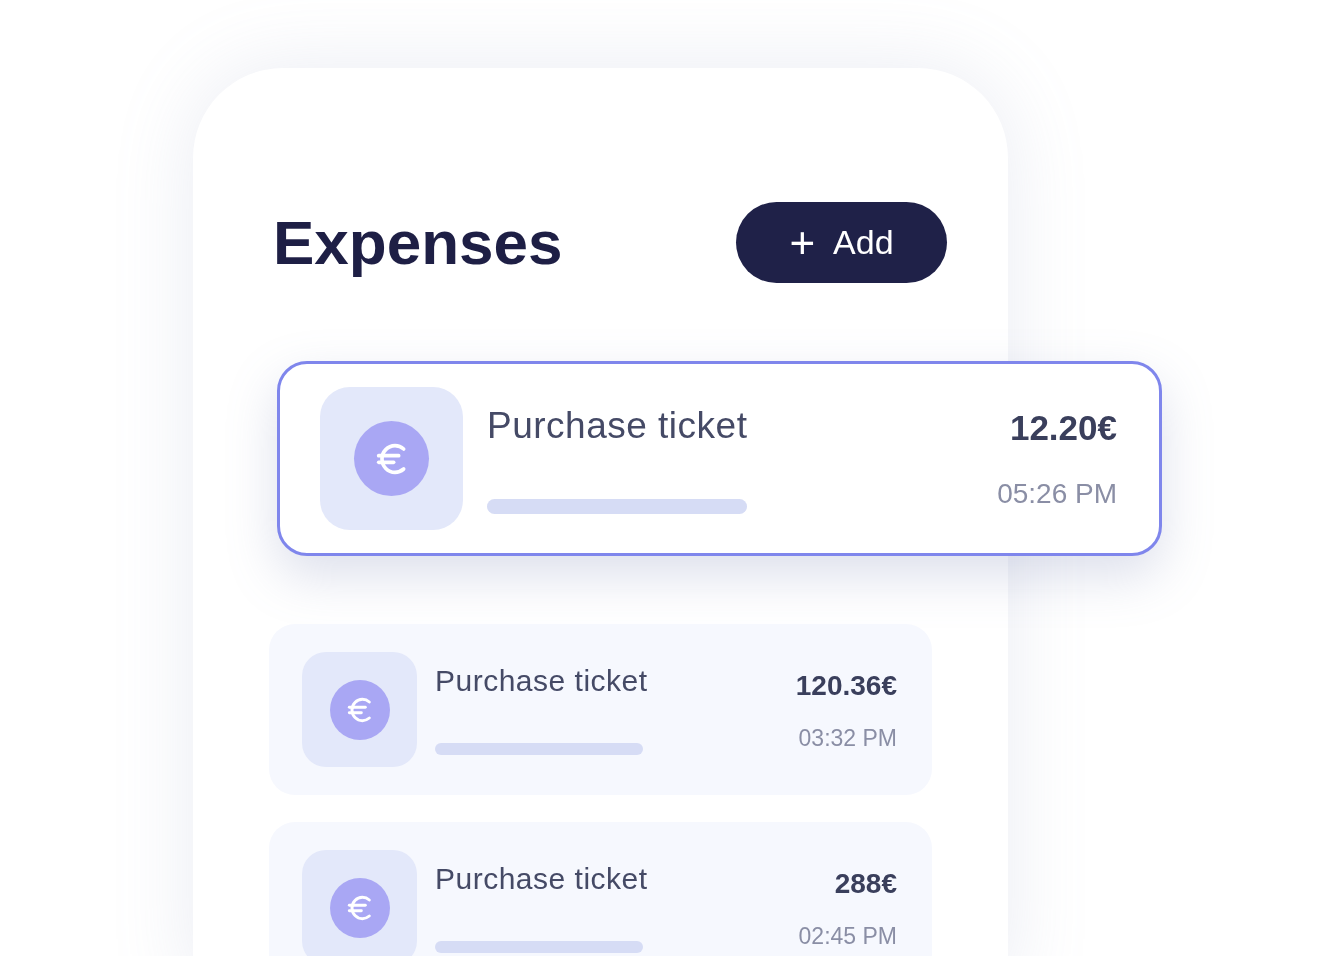  I want to click on expense-card: Purchase ticket 288€ 02:45 PM, so click(600, 889).